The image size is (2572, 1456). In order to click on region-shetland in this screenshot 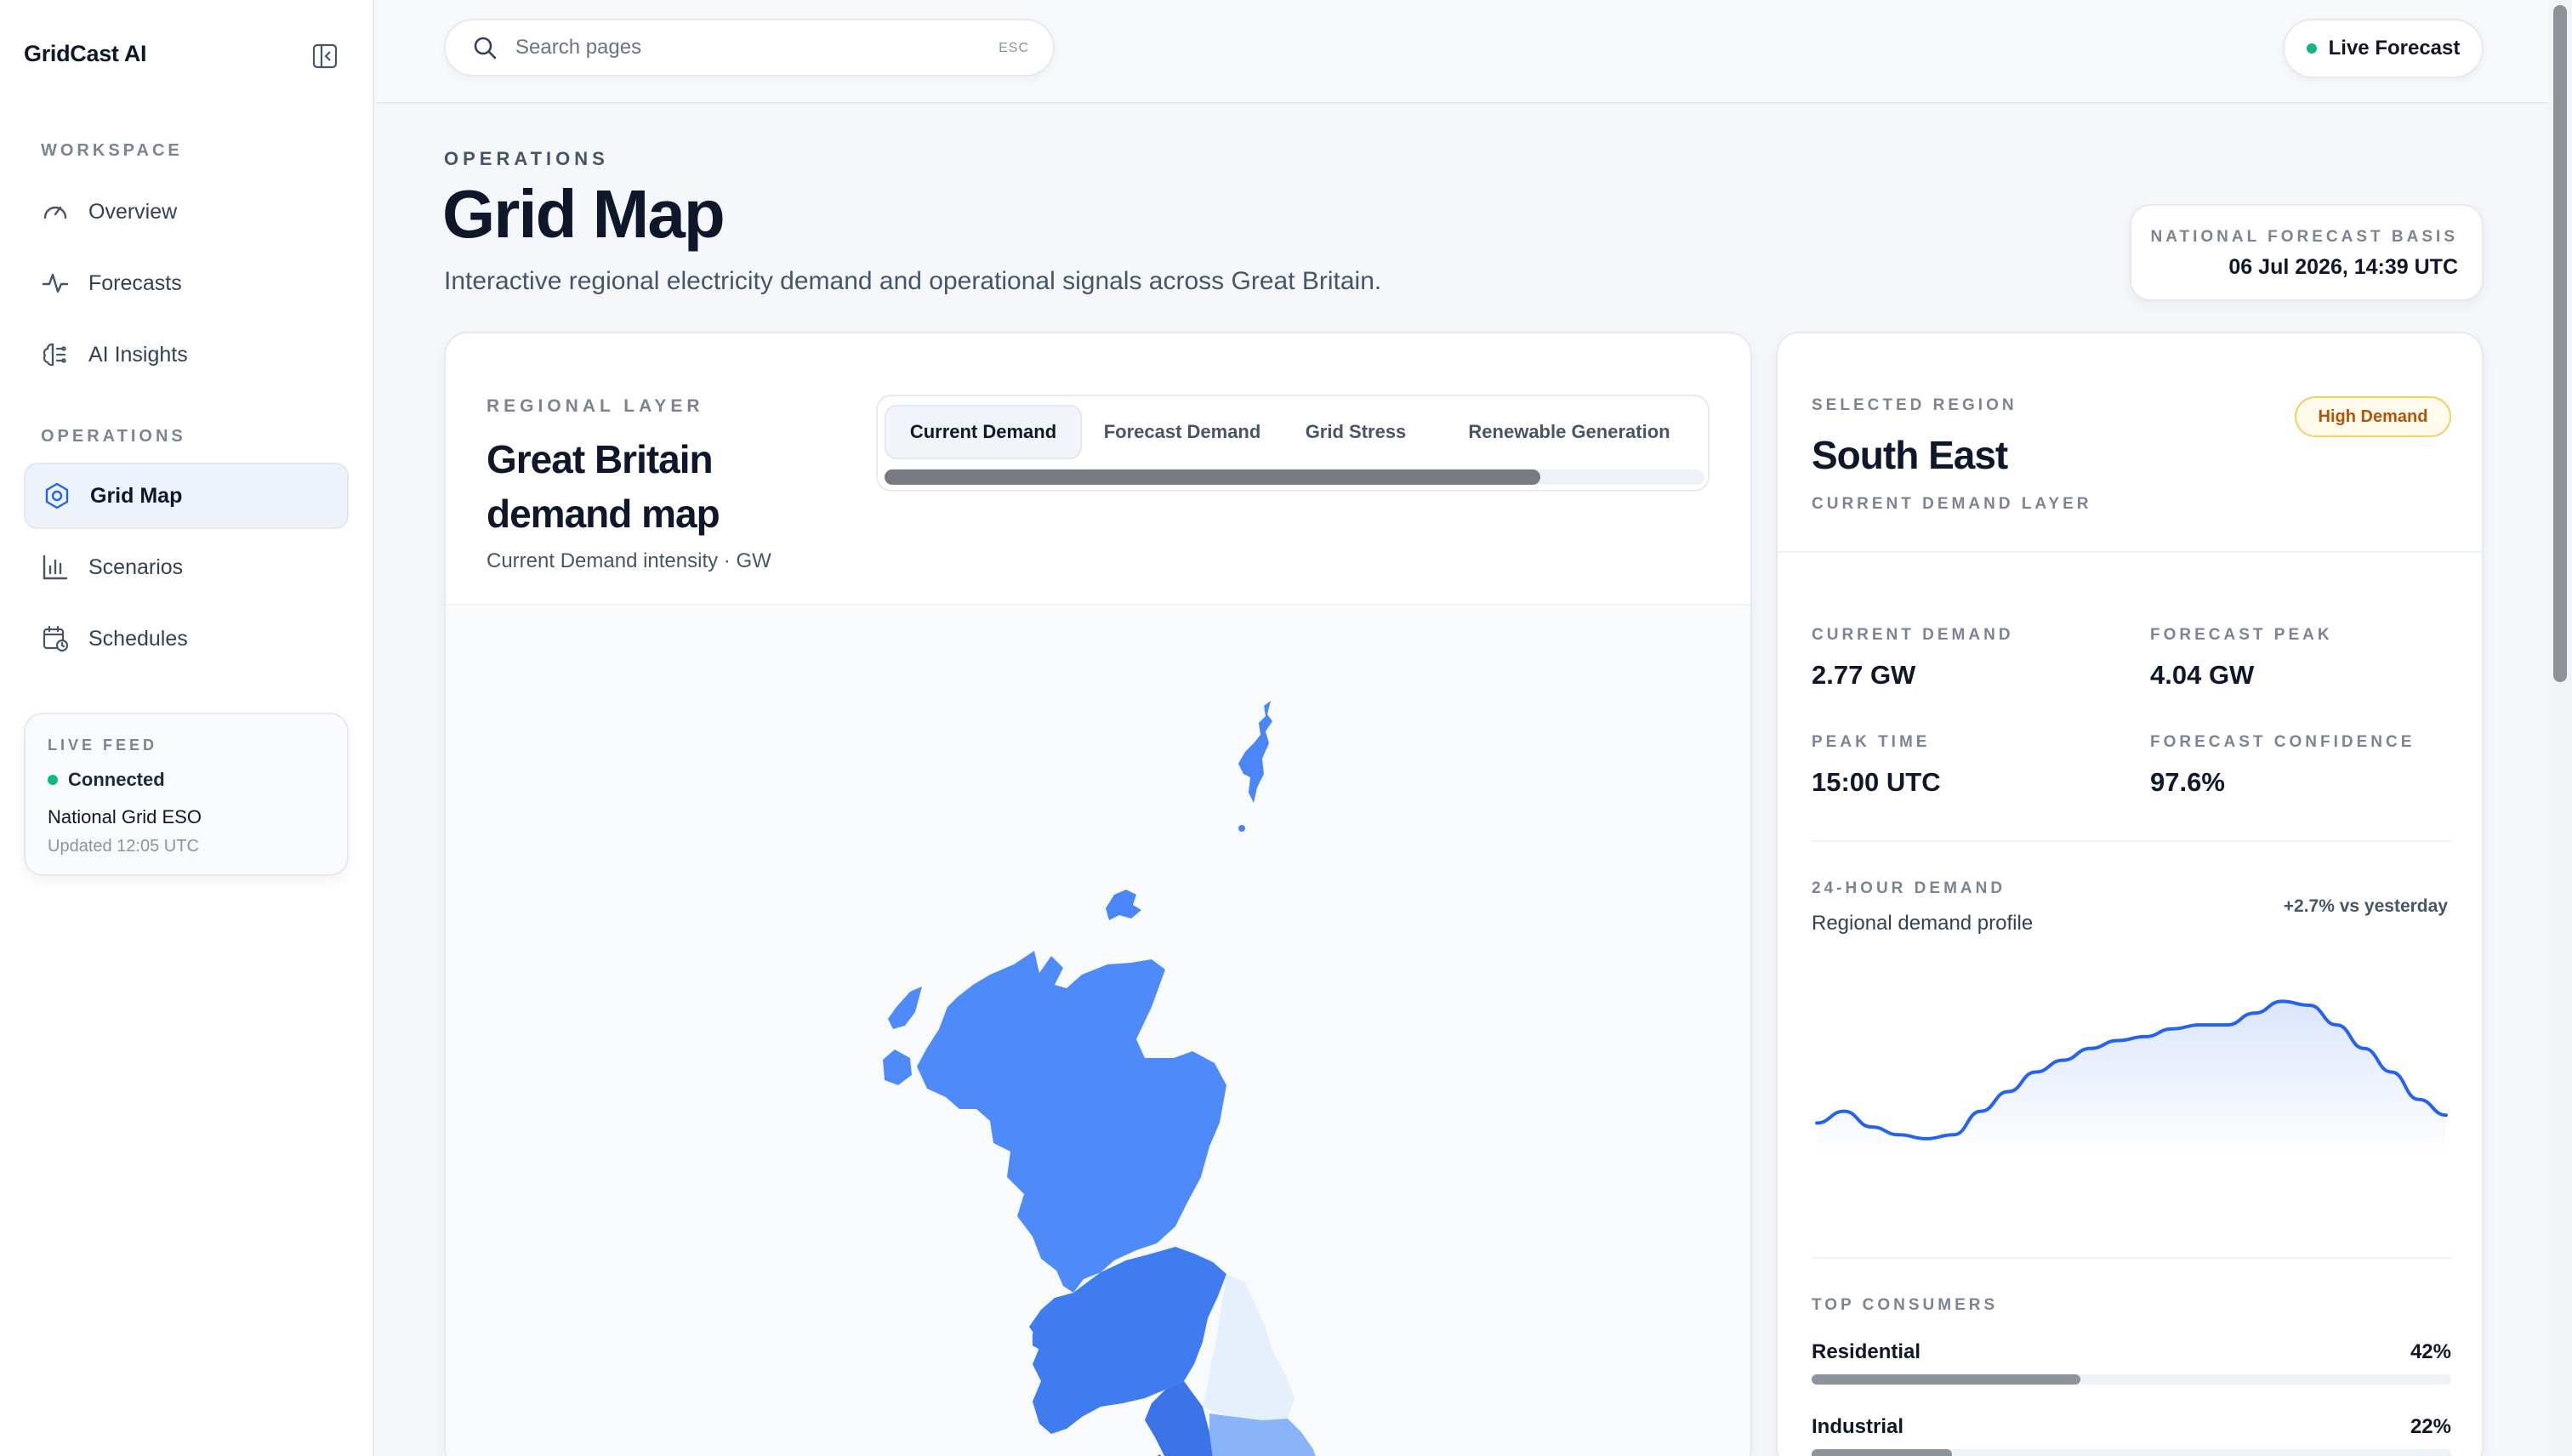, I will do `click(1255, 752)`.